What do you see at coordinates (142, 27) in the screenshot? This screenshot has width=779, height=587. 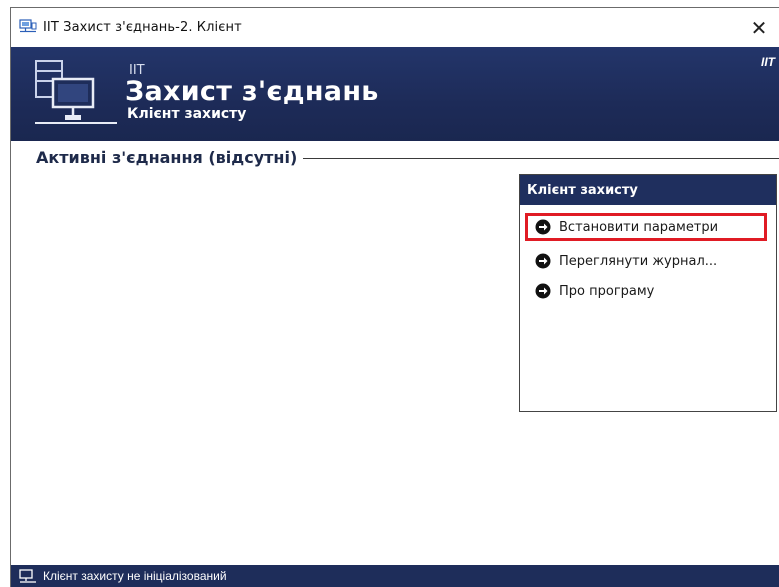 I see `window-title: IIT Захист з'єднань-2. Клієнт` at bounding box center [142, 27].